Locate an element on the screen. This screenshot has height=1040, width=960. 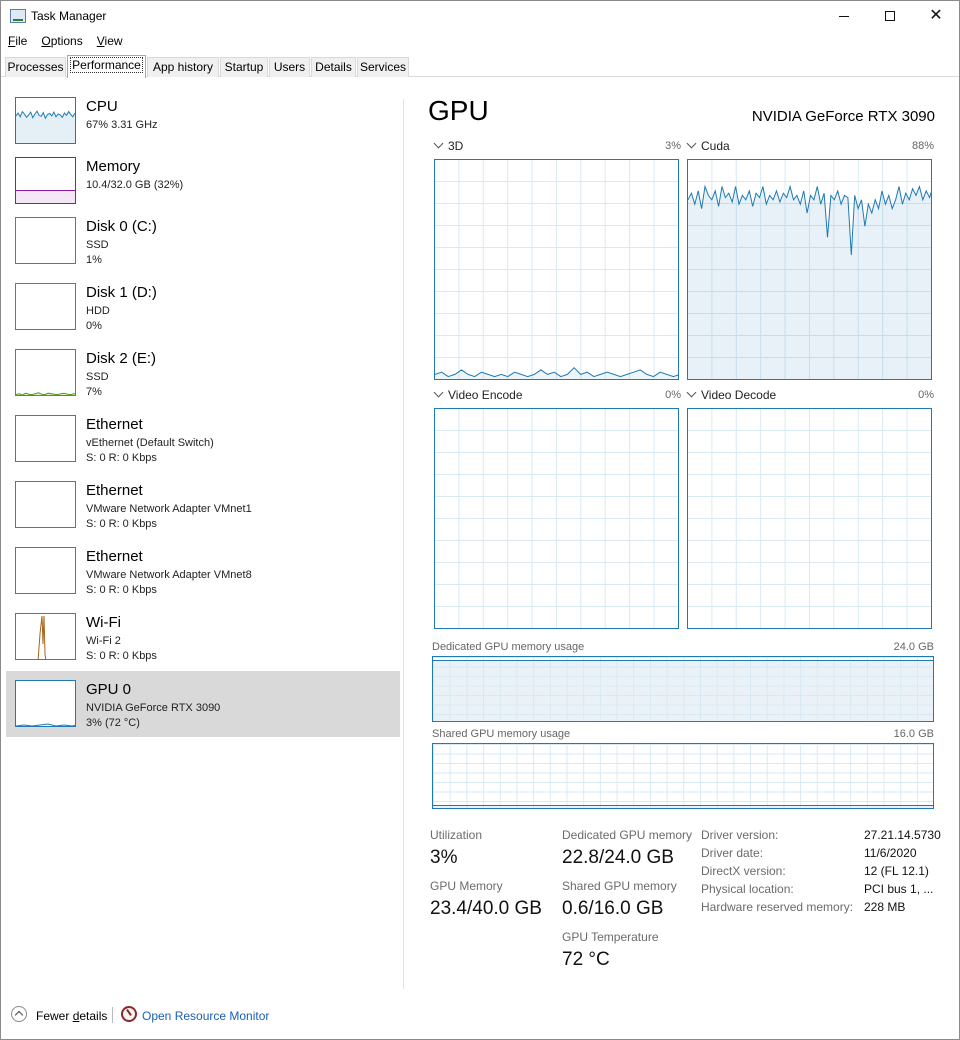
gpu-memory-label: GPU Memory is located at coordinates (466, 886).